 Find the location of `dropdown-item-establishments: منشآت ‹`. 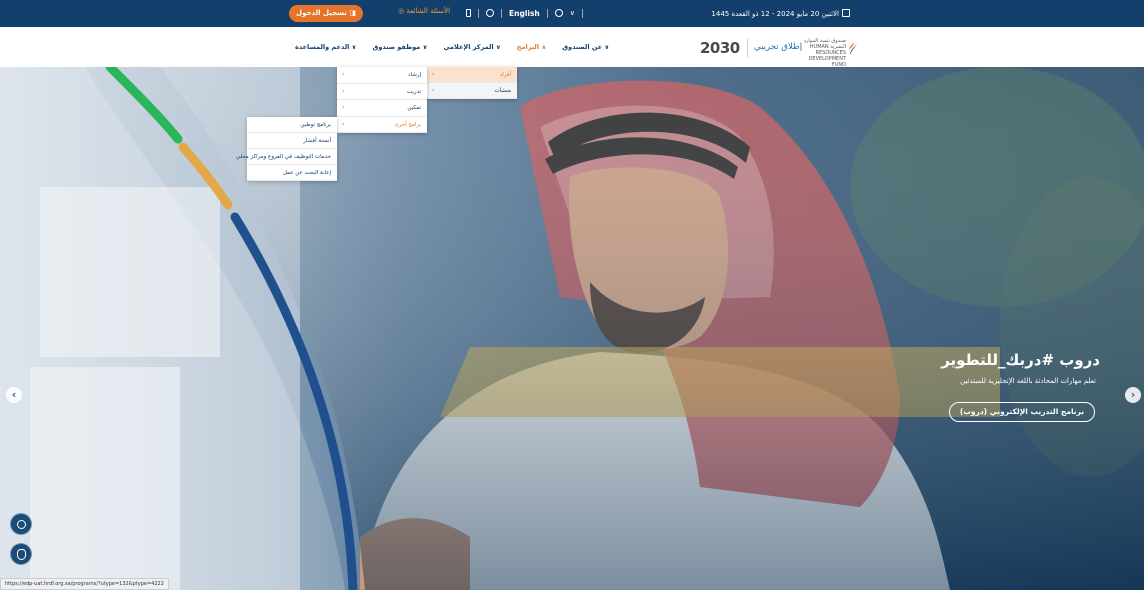

dropdown-item-establishments: منشآت ‹ is located at coordinates (472, 91).